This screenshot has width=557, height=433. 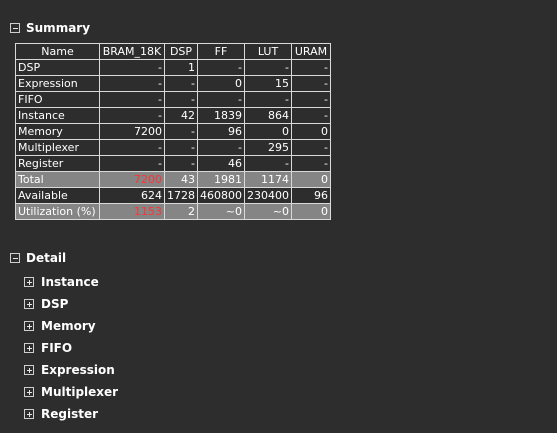 What do you see at coordinates (70, 414) in the screenshot?
I see `detail-item-label: Register` at bounding box center [70, 414].